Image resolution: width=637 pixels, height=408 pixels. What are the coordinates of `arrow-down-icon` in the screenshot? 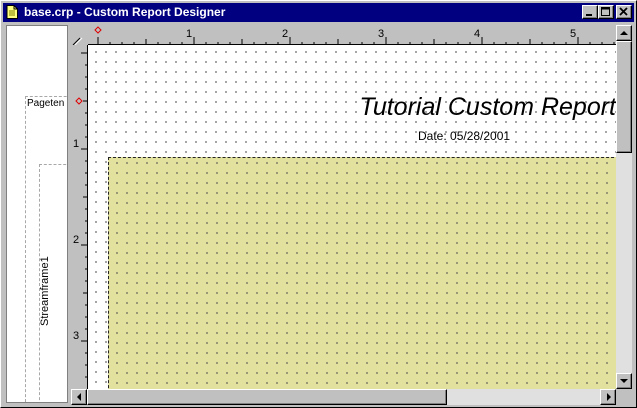 It's located at (624, 381).